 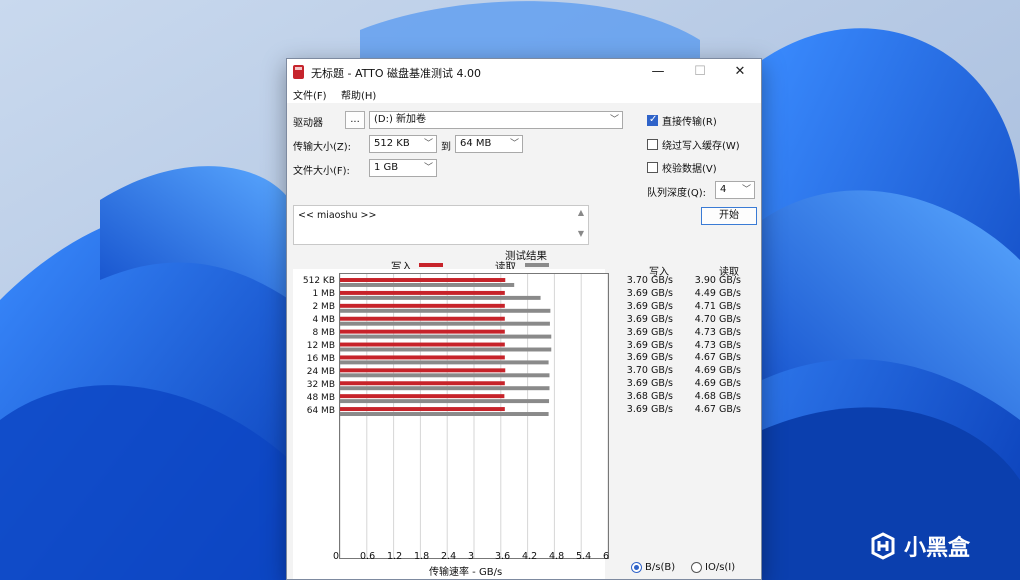 I want to click on unit-bs-radio: B/s(B), so click(x=653, y=567).